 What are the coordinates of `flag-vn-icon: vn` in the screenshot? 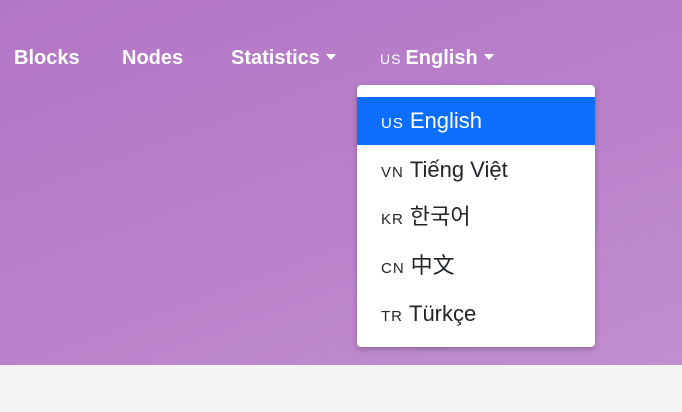 It's located at (392, 172).